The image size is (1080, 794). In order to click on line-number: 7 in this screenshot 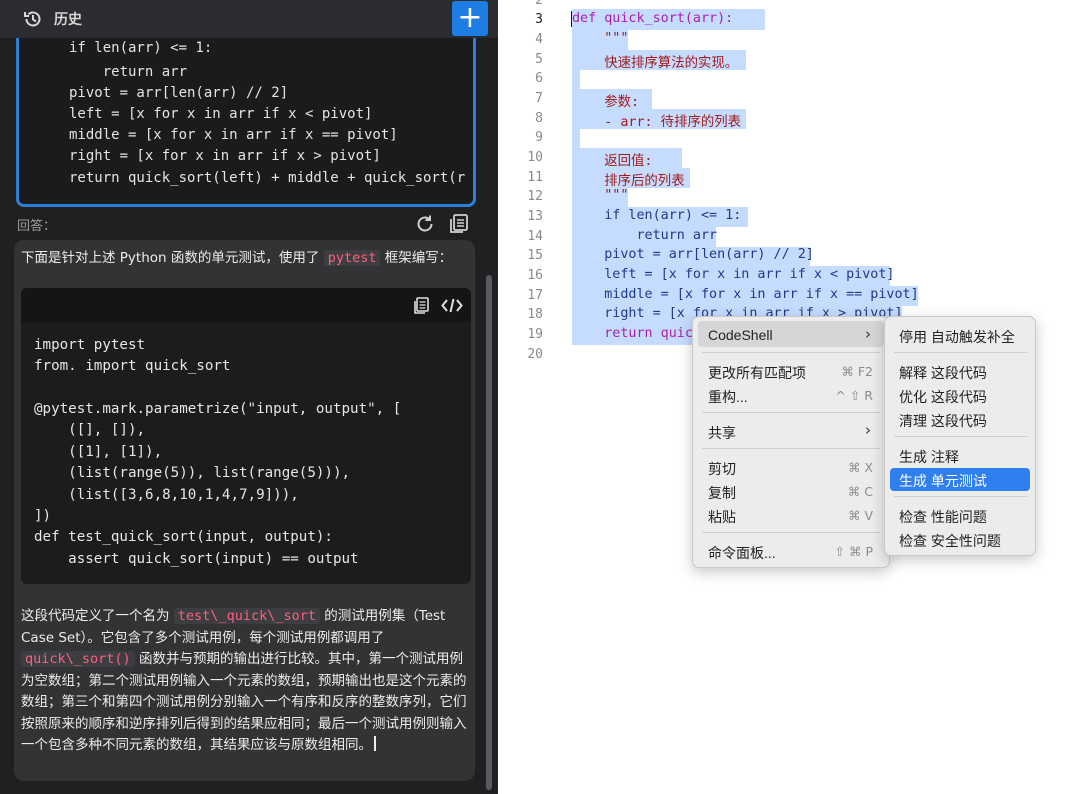, I will do `click(539, 98)`.